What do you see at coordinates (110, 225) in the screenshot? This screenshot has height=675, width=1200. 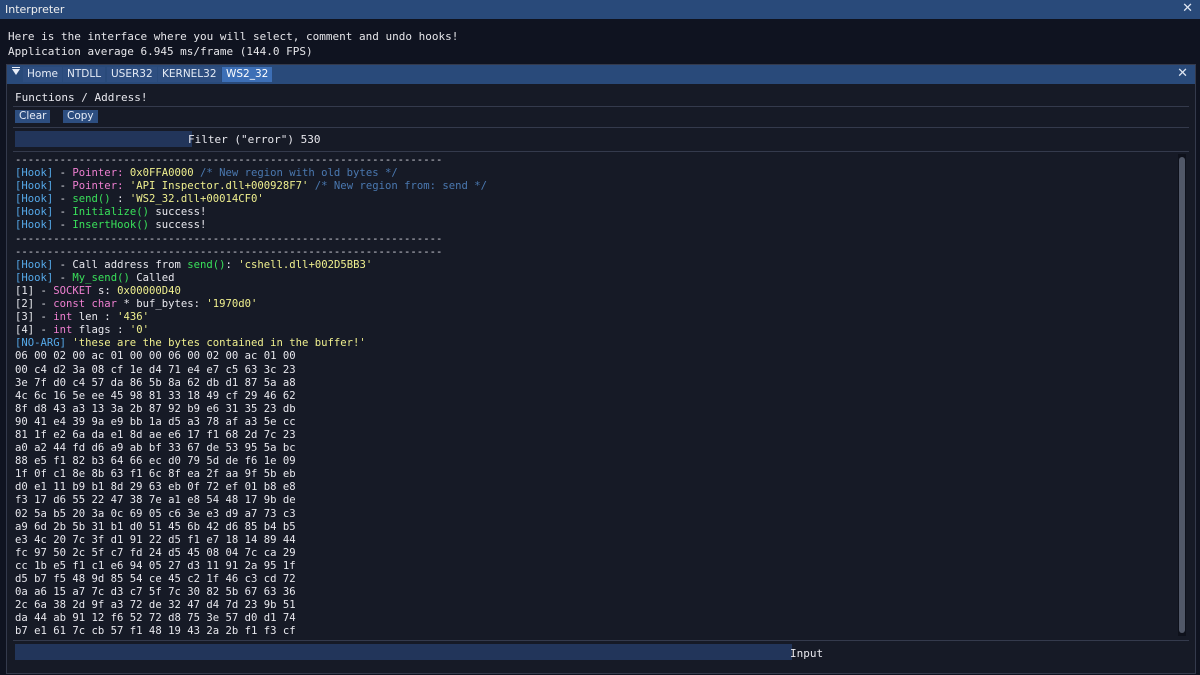 I see `log-segment: InsertHook()` at bounding box center [110, 225].